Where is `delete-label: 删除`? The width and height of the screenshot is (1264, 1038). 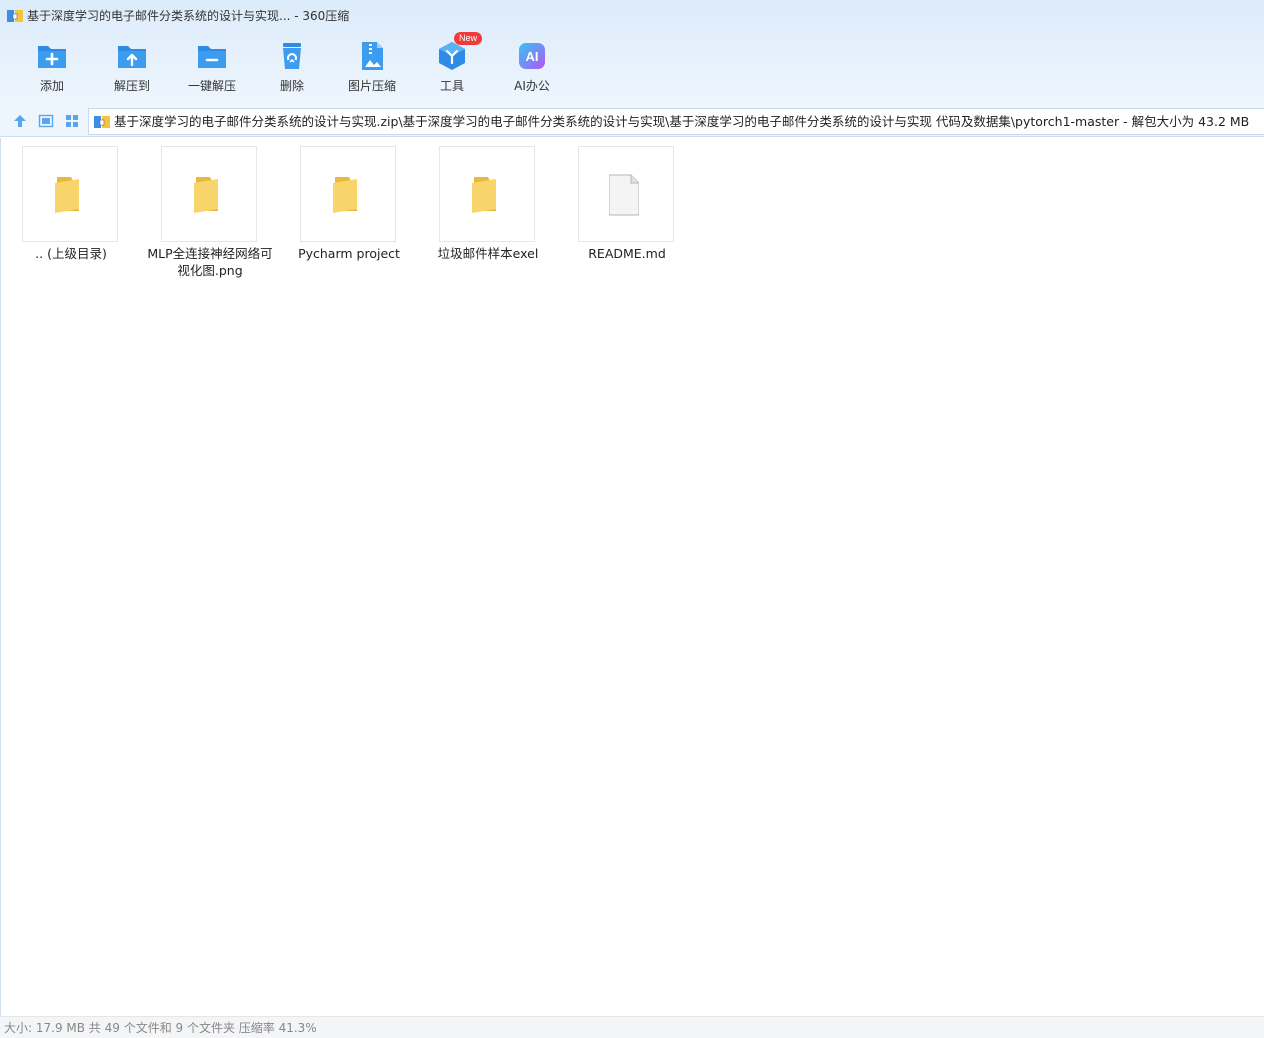 delete-label: 删除 is located at coordinates (291, 86).